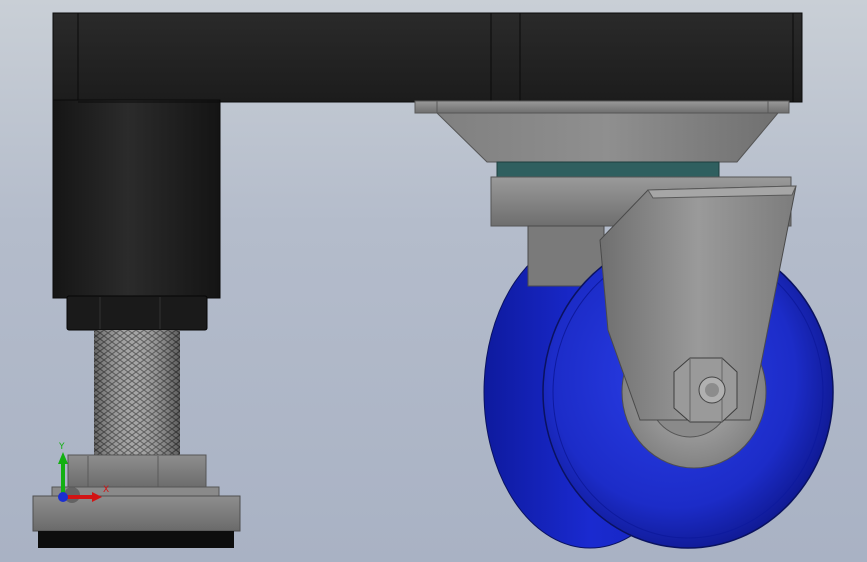  What do you see at coordinates (602, 107) in the screenshot?
I see `caster-mount-plate` at bounding box center [602, 107].